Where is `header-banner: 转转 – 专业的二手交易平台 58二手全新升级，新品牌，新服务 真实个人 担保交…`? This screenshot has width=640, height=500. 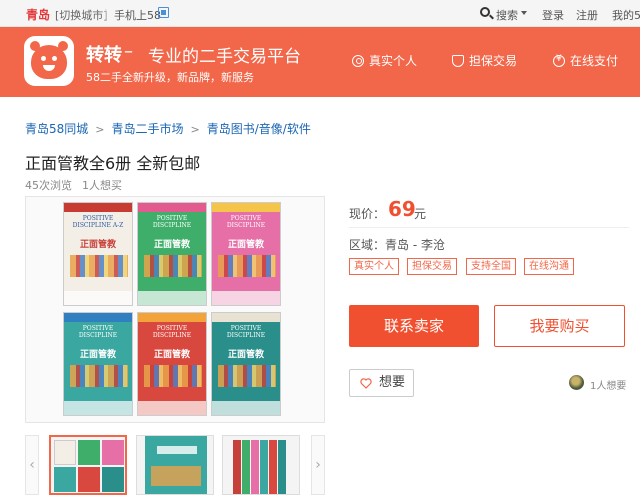
header-banner: 转转 – 专业的二手交易平台 58二手全新升级，新品牌，新服务 真实个人 担保交… is located at coordinates (320, 62).